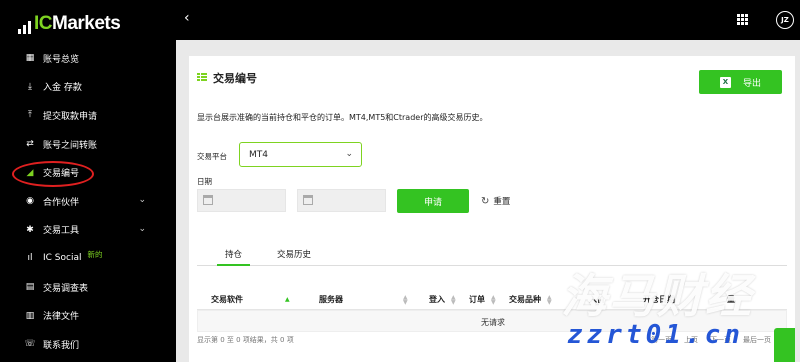  What do you see at coordinates (30, 229) in the screenshot?
I see `tools-icon: ✱` at bounding box center [30, 229].